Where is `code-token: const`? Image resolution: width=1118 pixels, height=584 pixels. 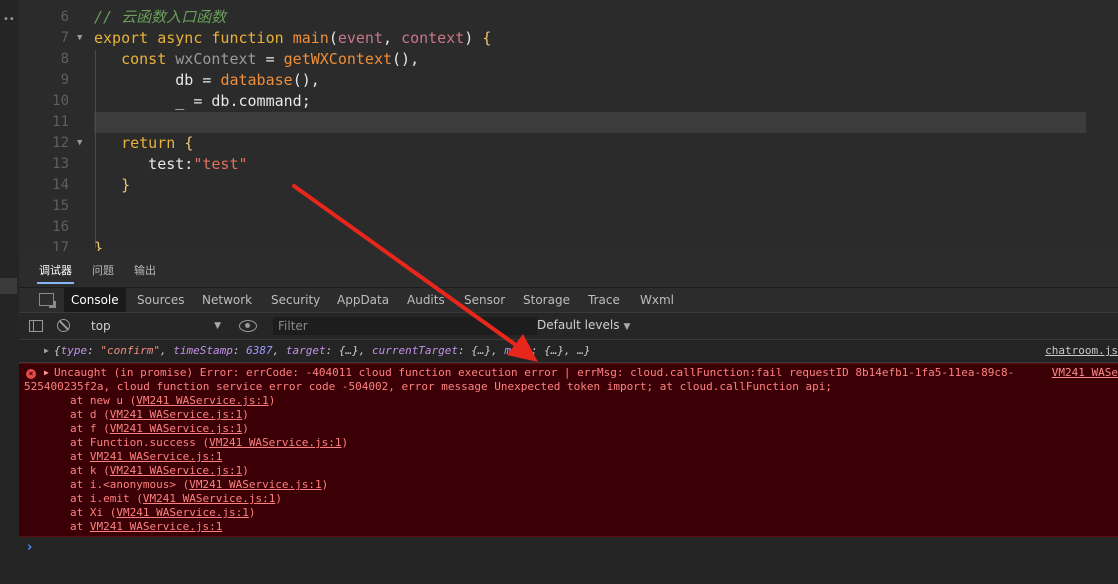
code-token: const is located at coordinates (135, 59).